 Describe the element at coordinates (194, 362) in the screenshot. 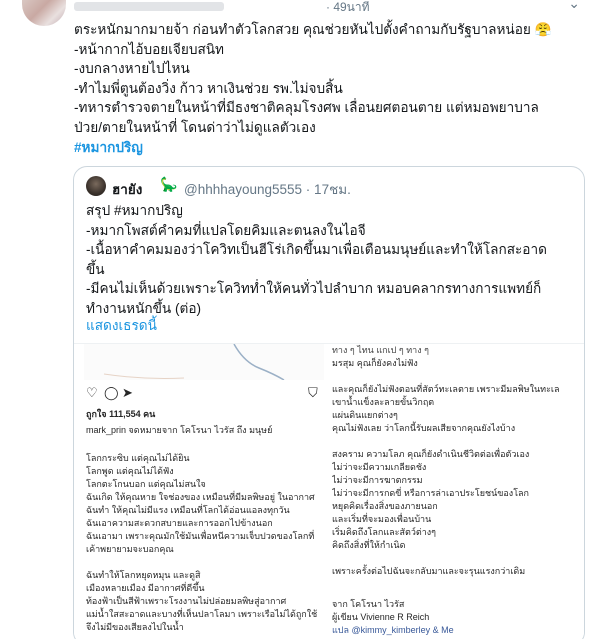

I see `illustration-drawing` at that location.